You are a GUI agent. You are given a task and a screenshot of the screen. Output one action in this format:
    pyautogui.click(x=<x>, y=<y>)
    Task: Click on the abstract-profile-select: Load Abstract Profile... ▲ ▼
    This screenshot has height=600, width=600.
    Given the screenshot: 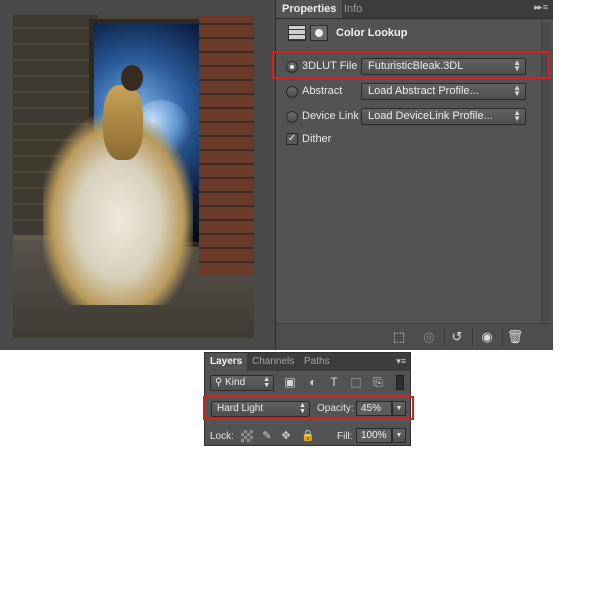 What is the action you would take?
    pyautogui.click(x=443, y=91)
    